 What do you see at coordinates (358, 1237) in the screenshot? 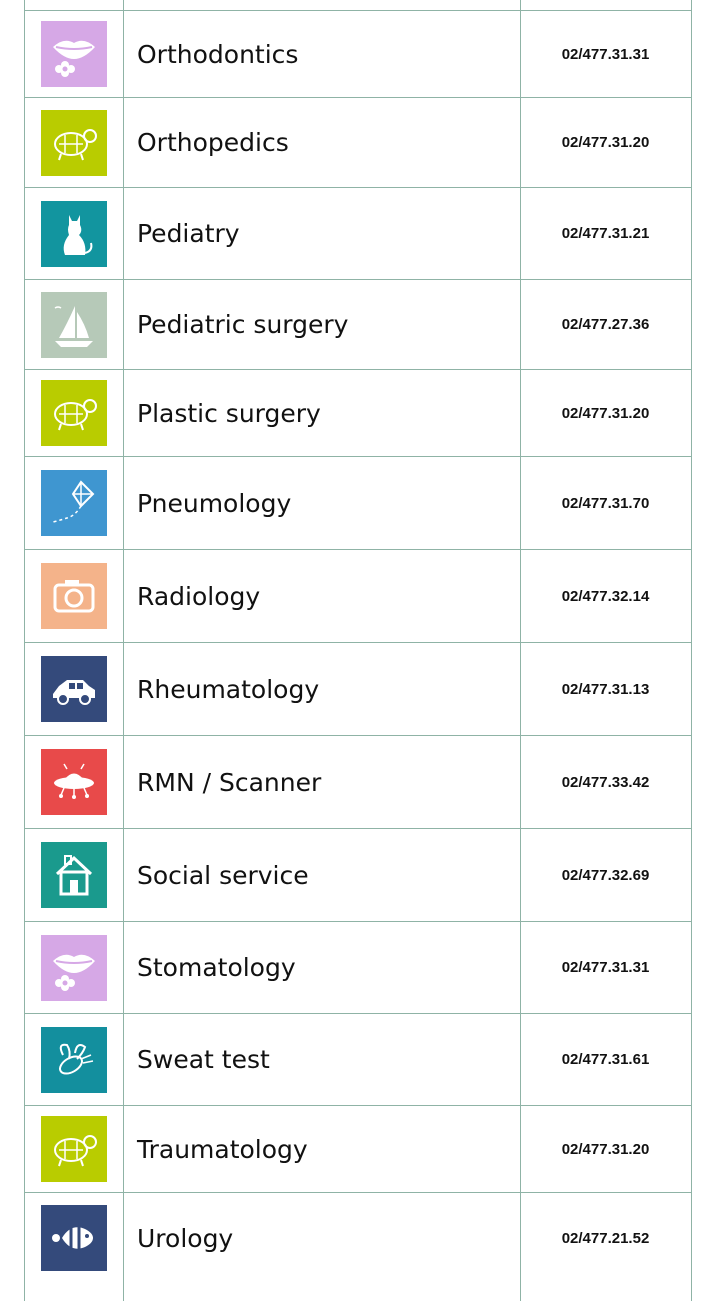
I see `table-row: Urology 02/477.21.52` at bounding box center [358, 1237].